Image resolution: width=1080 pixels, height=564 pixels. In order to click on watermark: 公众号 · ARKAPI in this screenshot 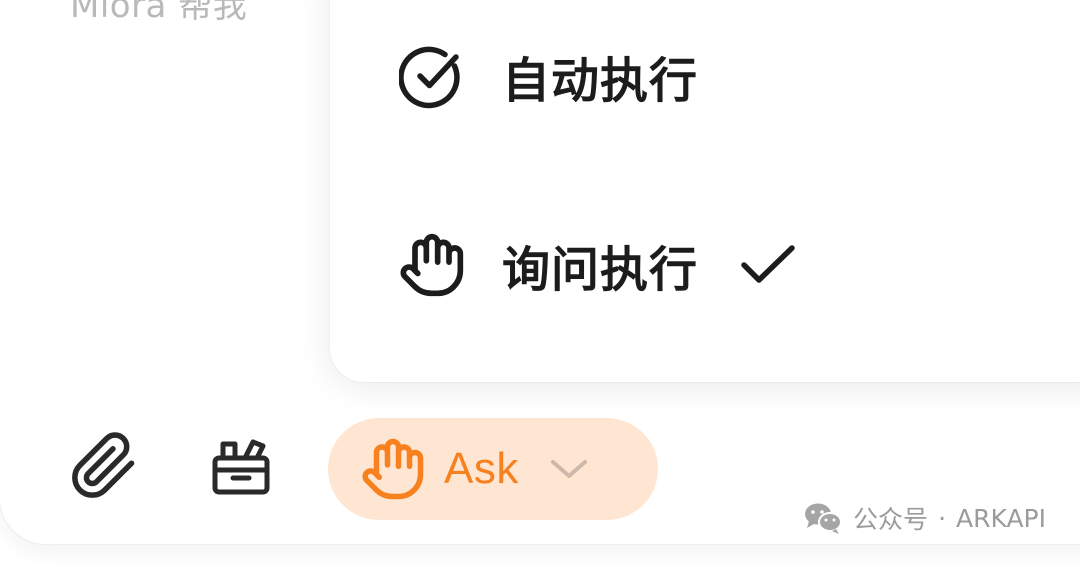, I will do `click(924, 518)`.